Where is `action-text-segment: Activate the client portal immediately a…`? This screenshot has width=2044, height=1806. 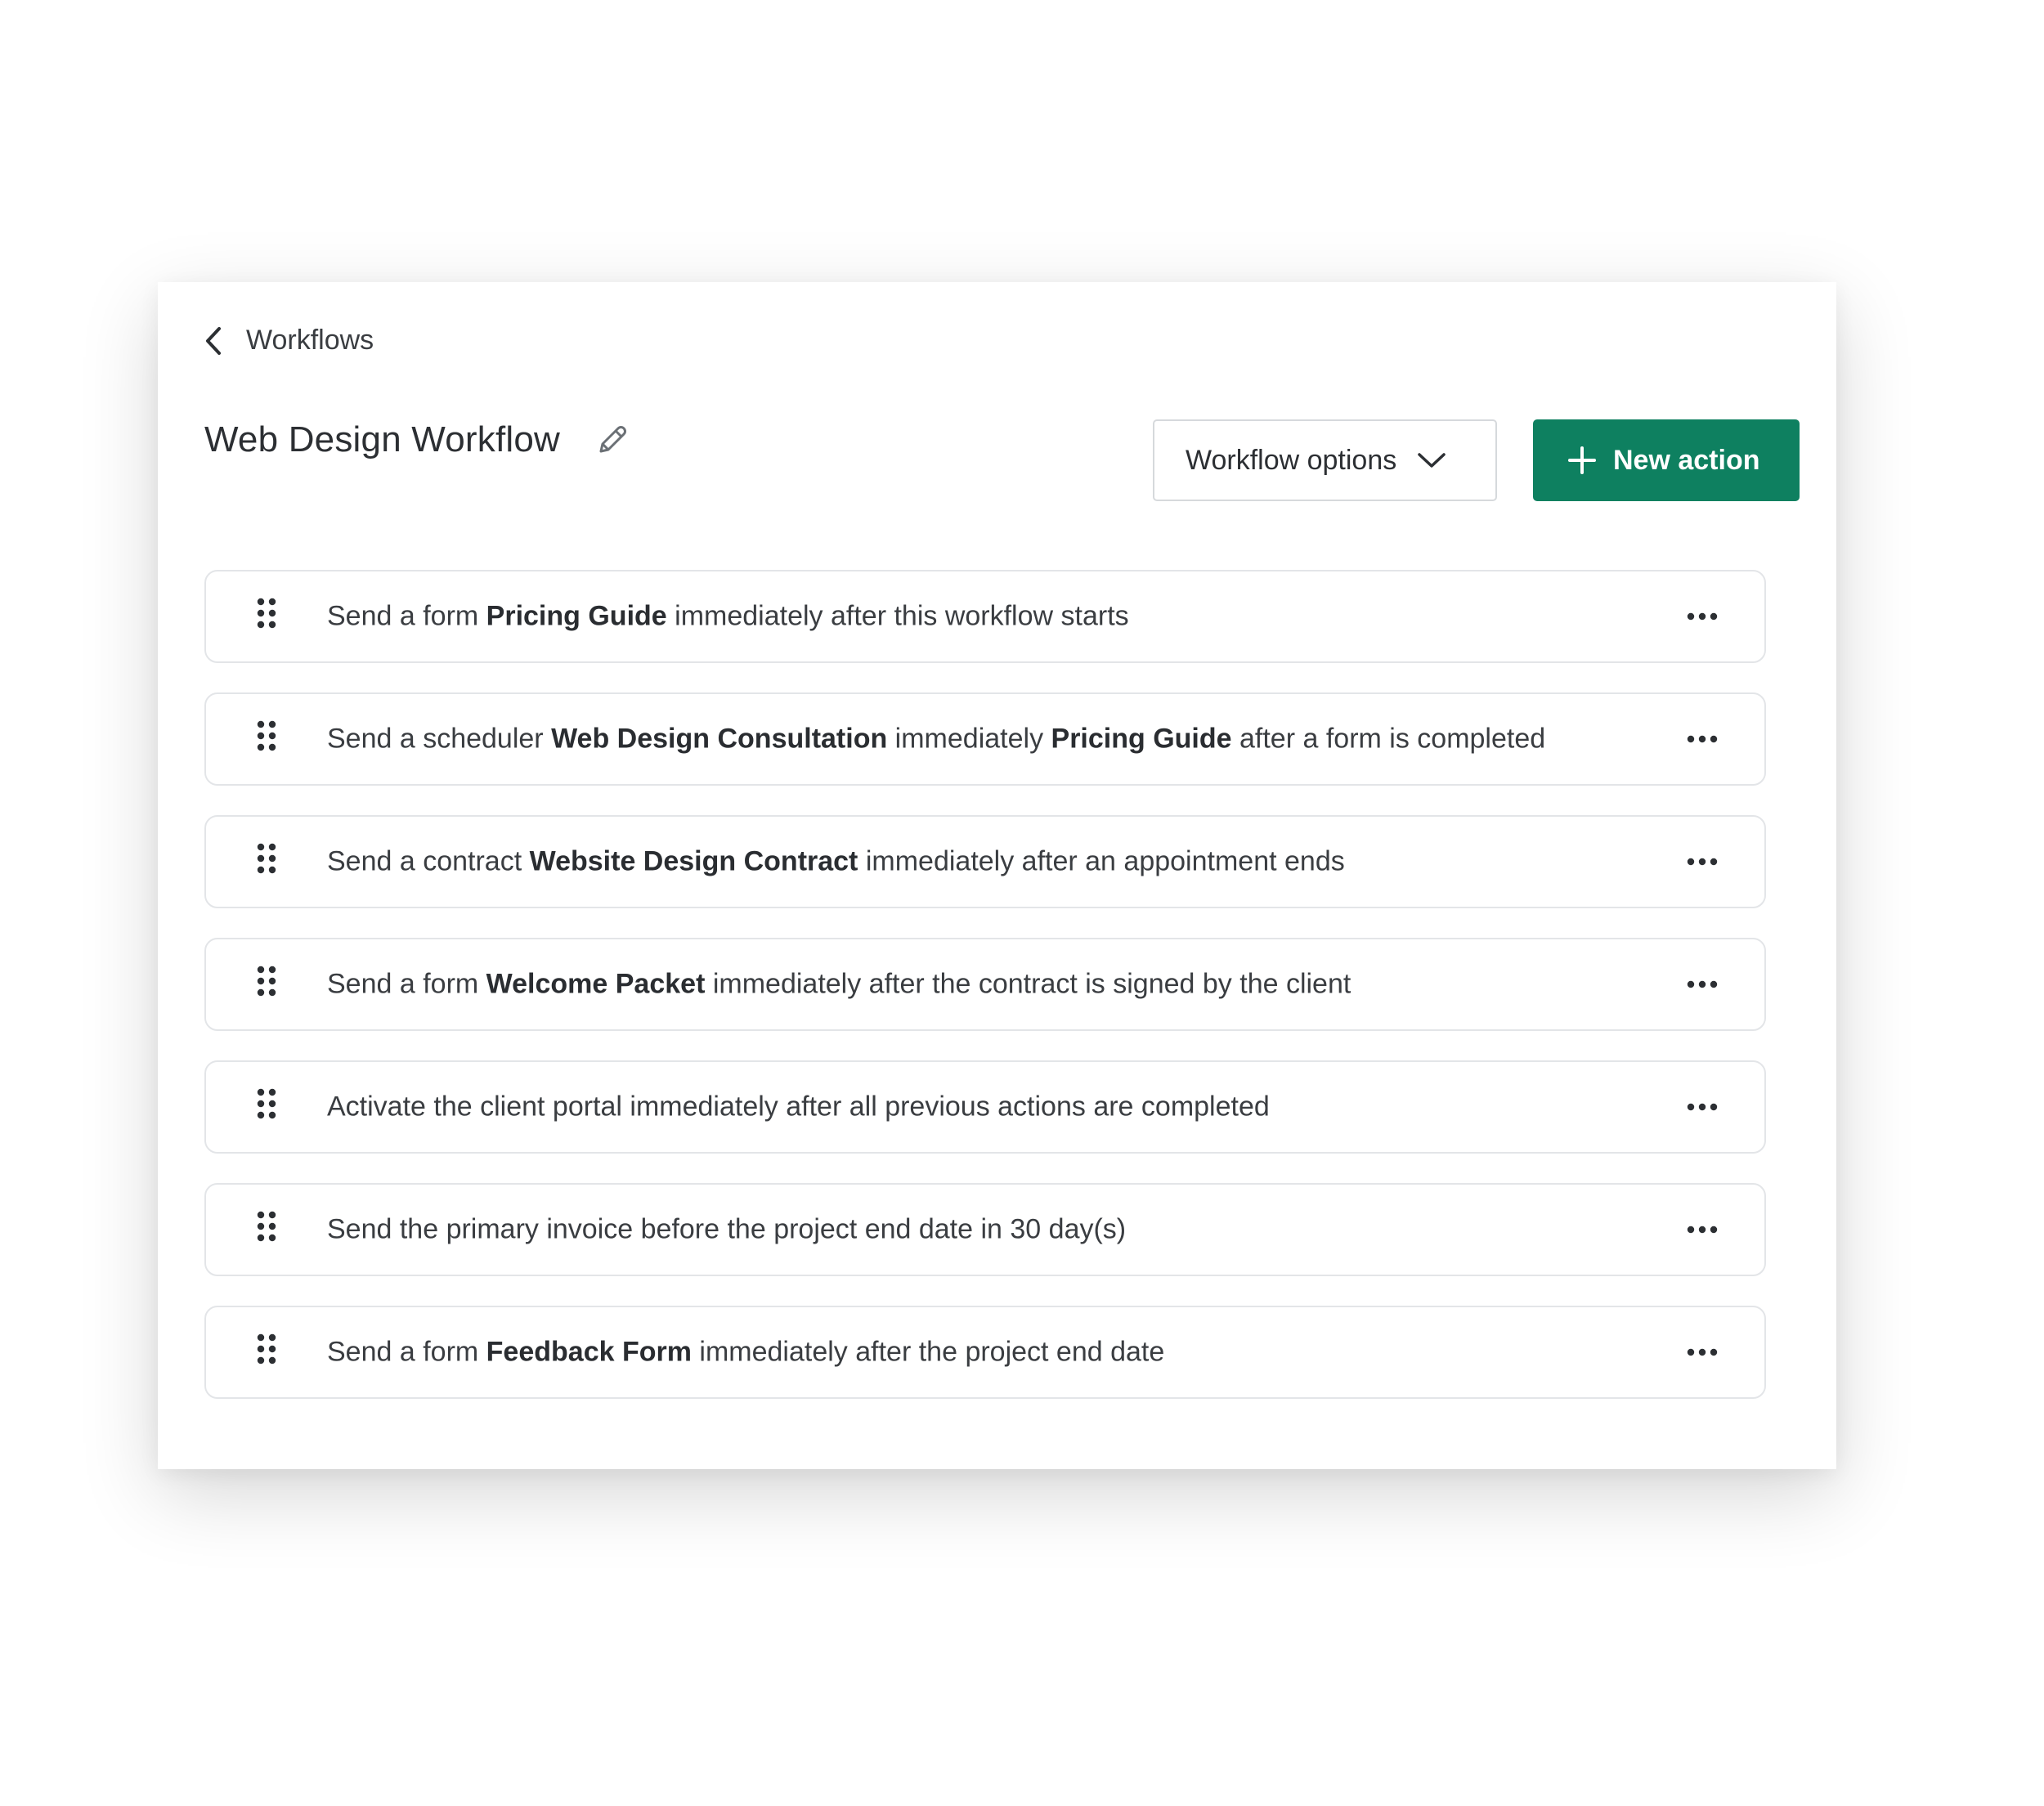 action-text-segment: Activate the client portal immediately a… is located at coordinates (798, 1107).